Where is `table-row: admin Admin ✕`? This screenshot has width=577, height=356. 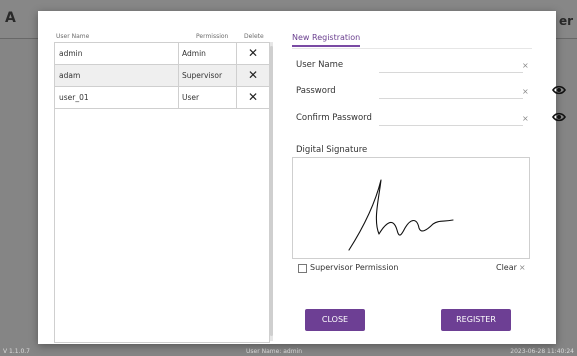
table-row: admin Admin ✕ is located at coordinates (162, 54).